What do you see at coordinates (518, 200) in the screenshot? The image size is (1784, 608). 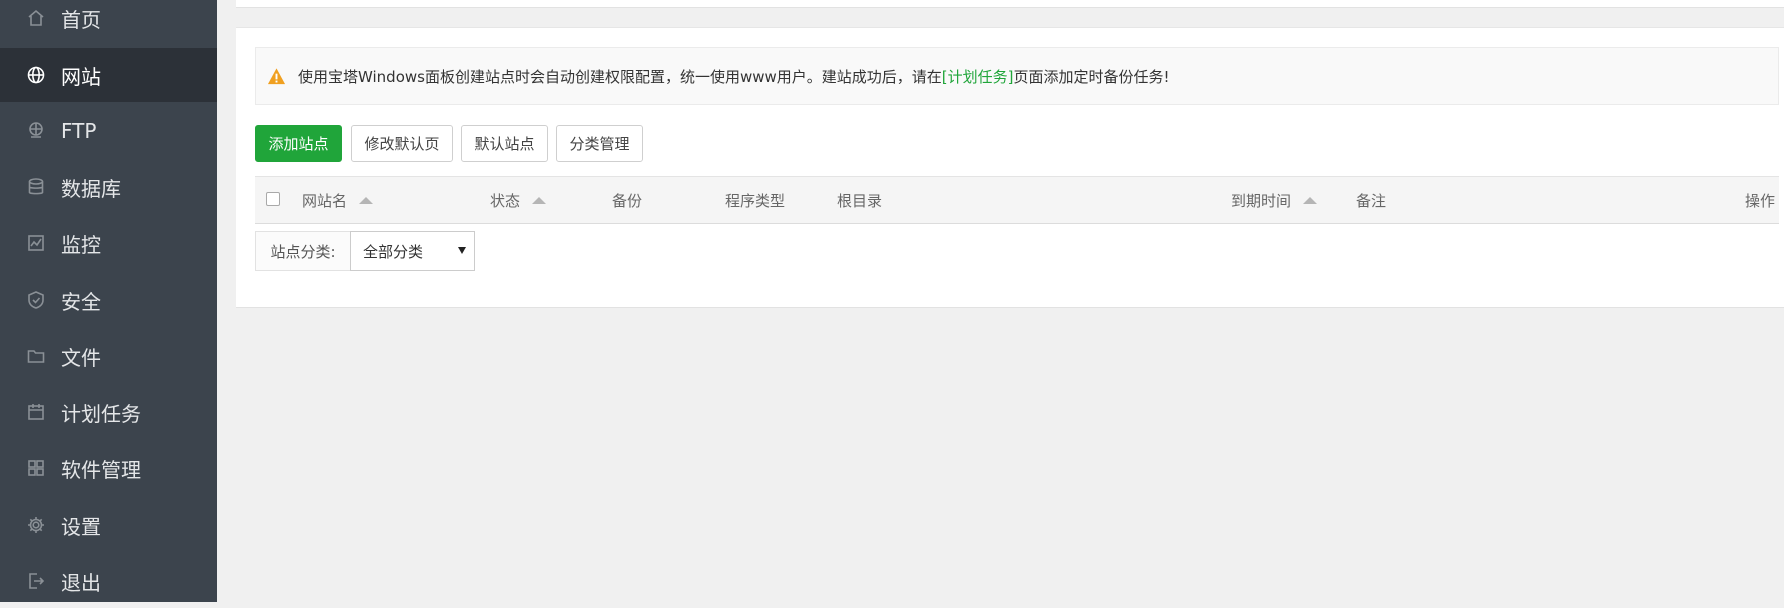 I see `column-status: 状态` at bounding box center [518, 200].